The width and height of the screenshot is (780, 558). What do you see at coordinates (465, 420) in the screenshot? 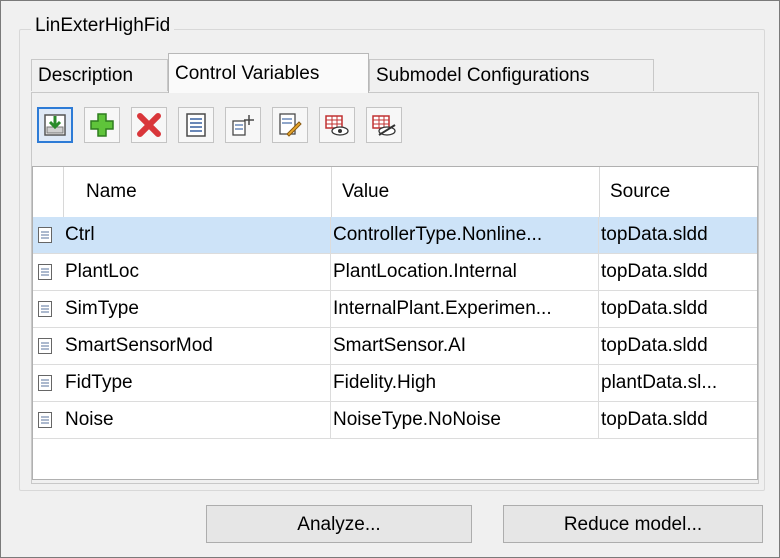
I see `cell-value: NoiseType.NoNoise` at bounding box center [465, 420].